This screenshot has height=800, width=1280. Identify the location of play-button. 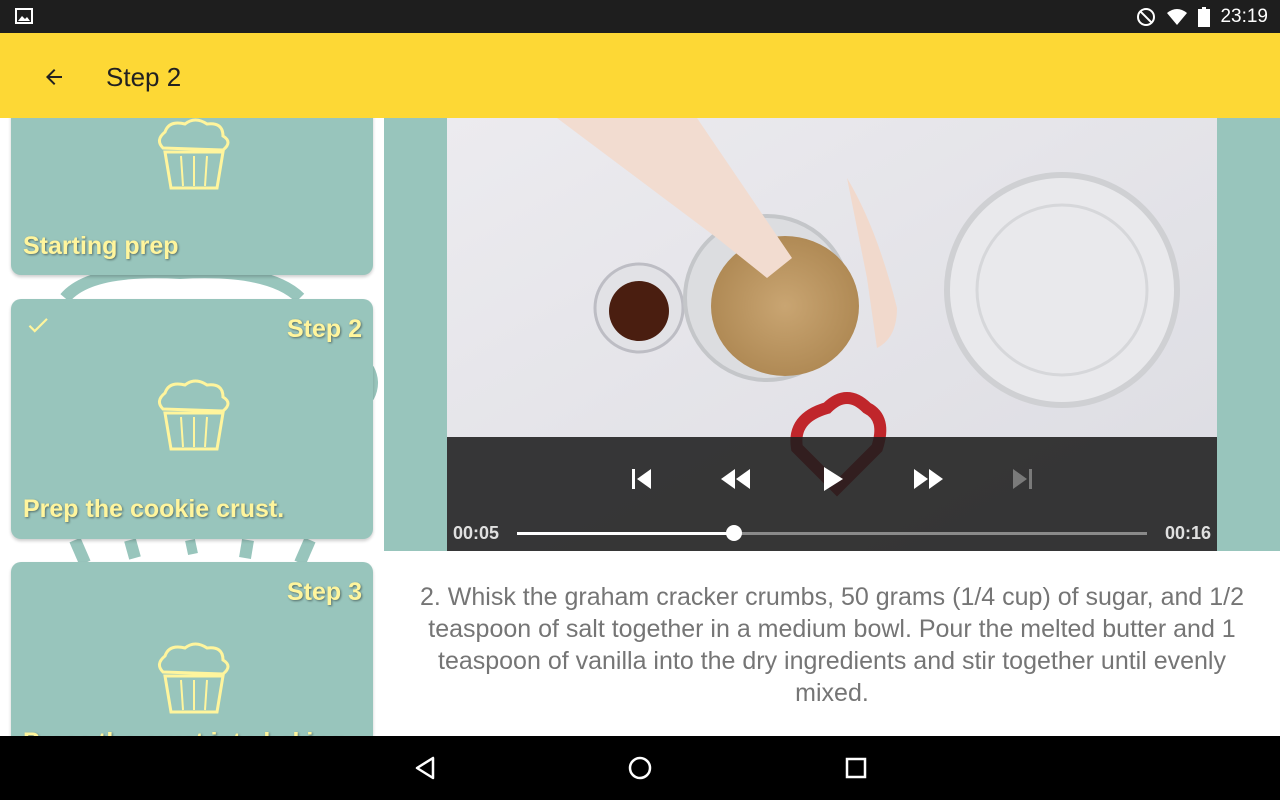
(833, 479).